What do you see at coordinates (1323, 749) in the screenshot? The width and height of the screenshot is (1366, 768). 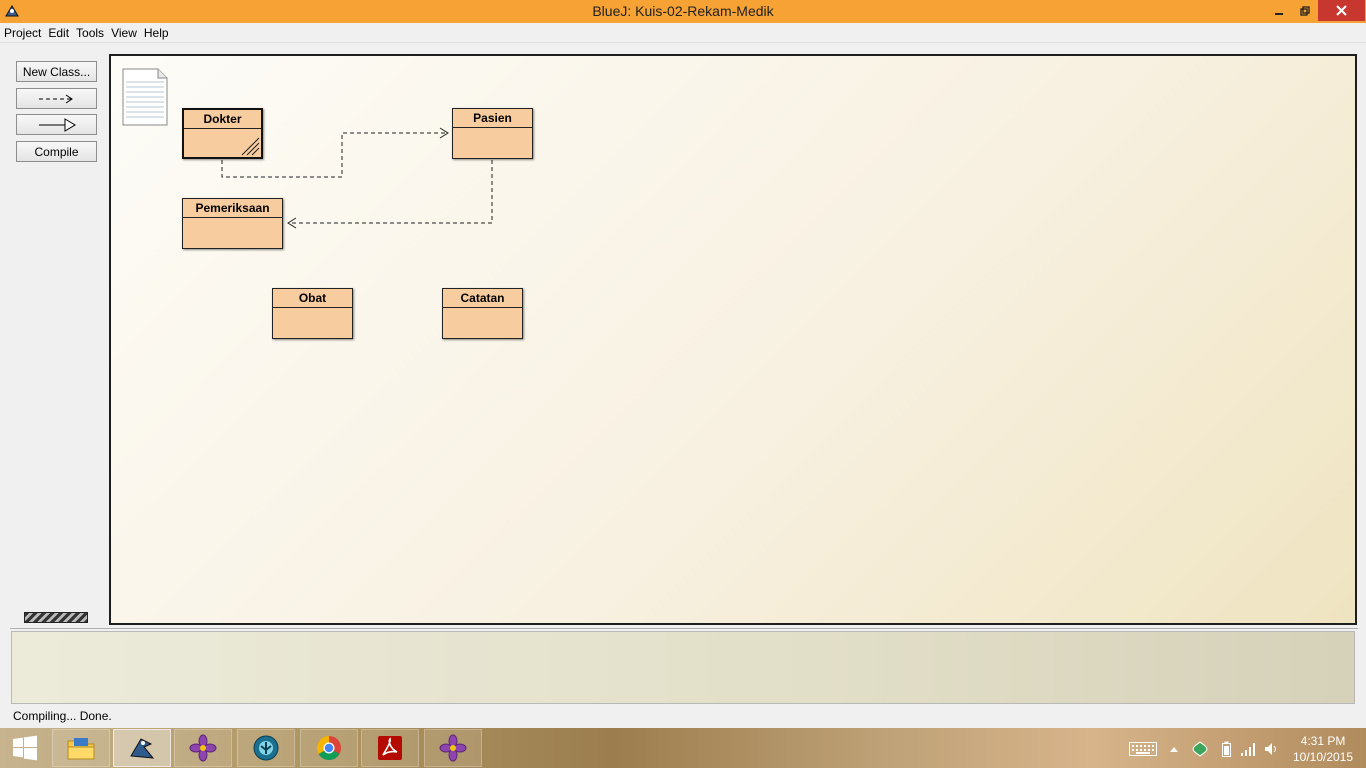 I see `taskbar-clock: 4:31 PM 10/10/2015` at bounding box center [1323, 749].